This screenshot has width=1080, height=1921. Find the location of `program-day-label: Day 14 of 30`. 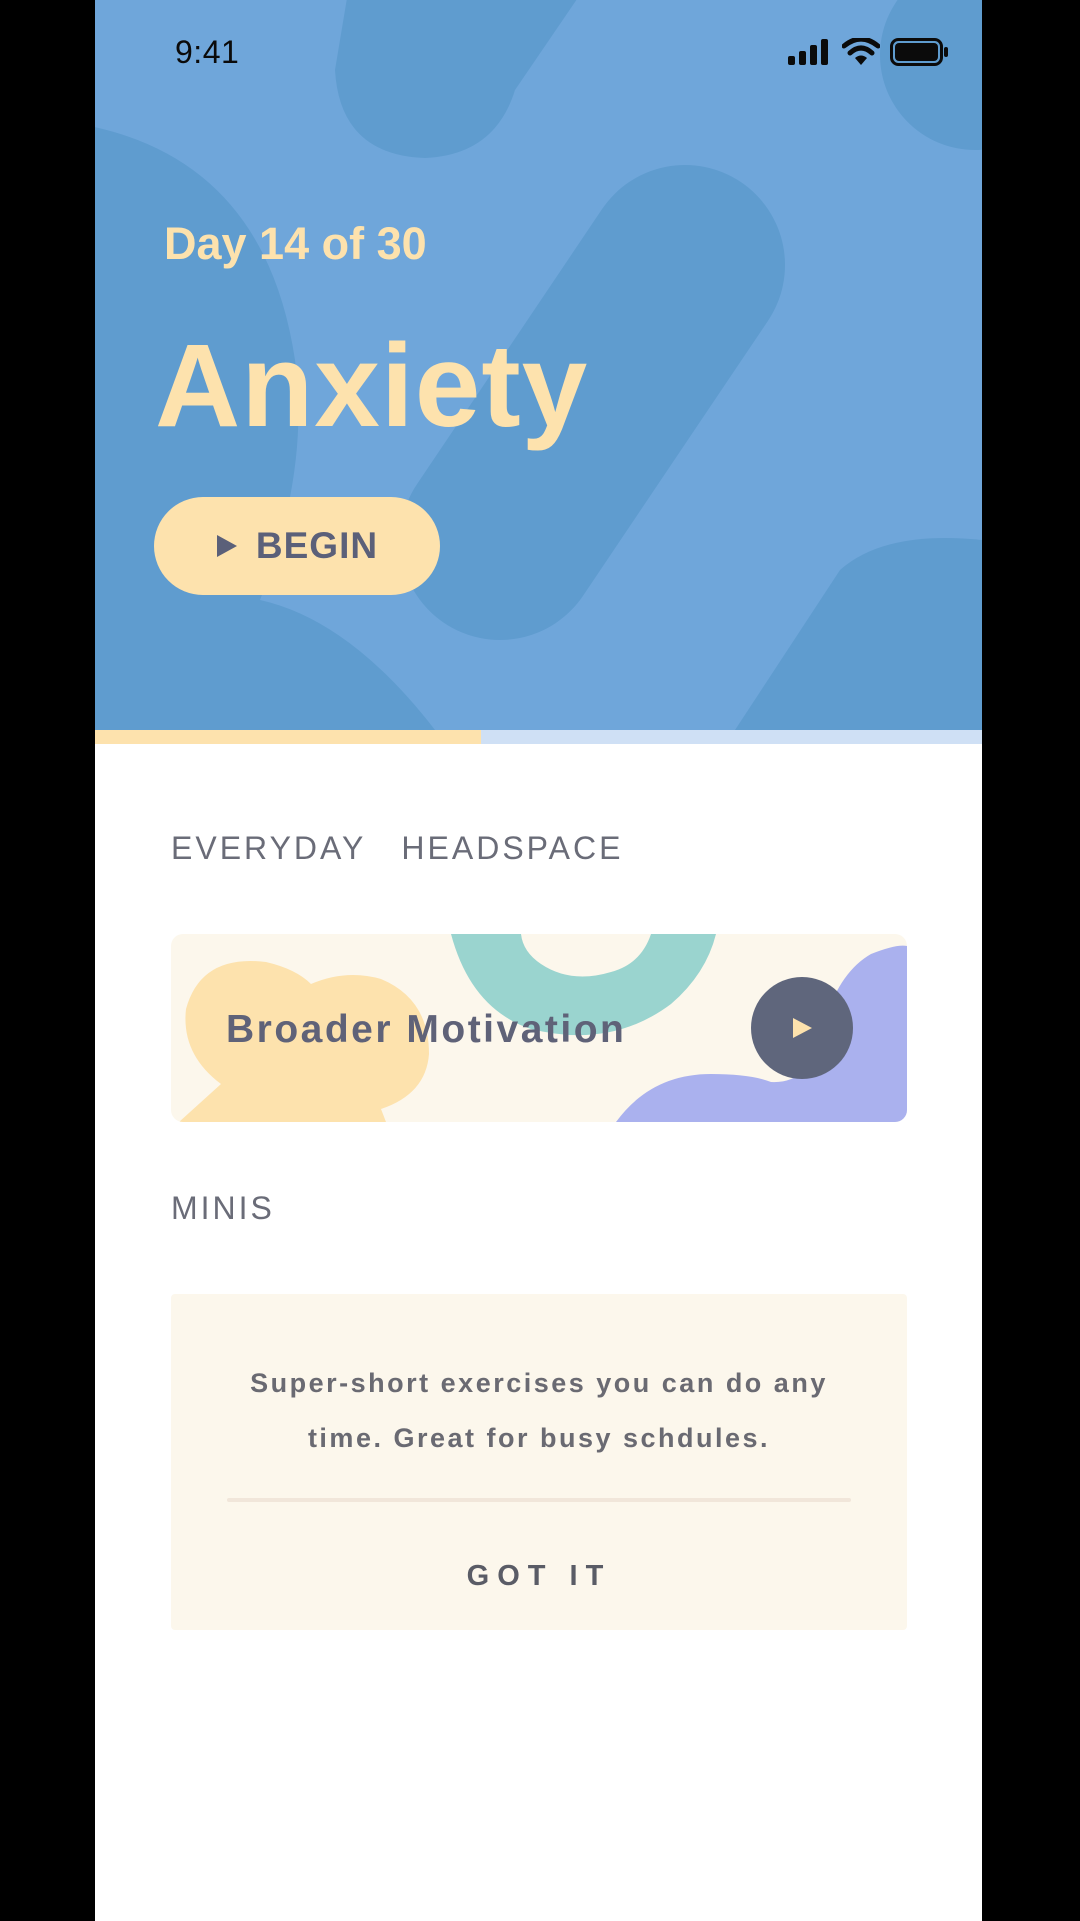

program-day-label: Day 14 of 30 is located at coordinates (295, 243).